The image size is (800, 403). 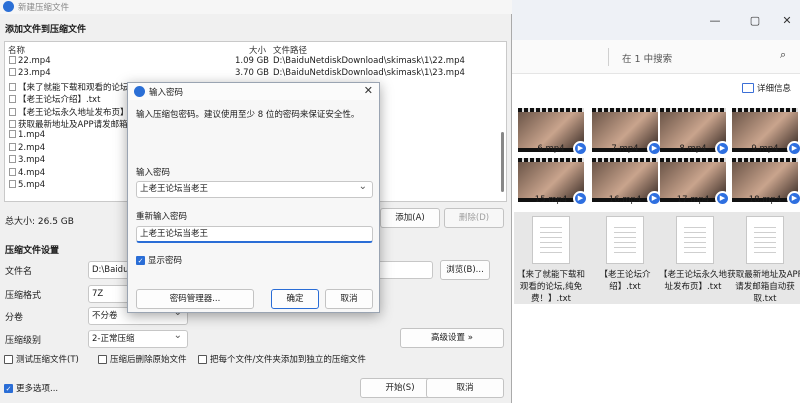 What do you see at coordinates (30, 73) in the screenshot?
I see `row-filename: 23.mp4` at bounding box center [30, 73].